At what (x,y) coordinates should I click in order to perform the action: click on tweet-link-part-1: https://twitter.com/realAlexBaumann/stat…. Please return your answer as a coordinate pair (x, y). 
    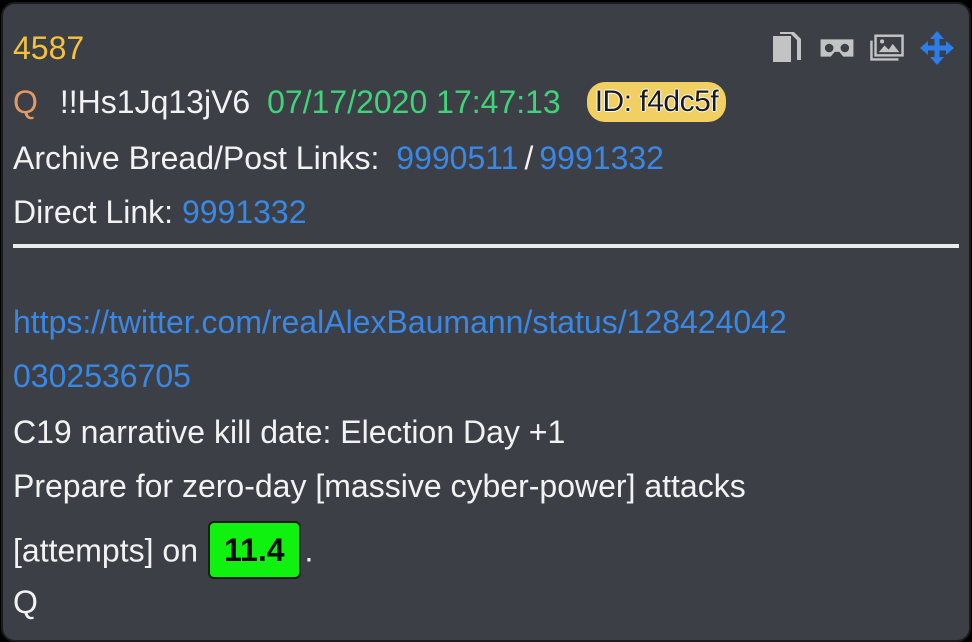
    Looking at the image, I should click on (400, 322).